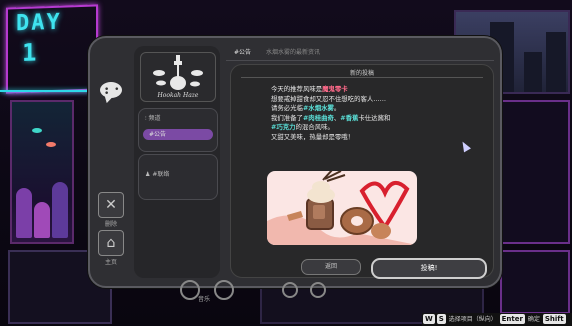  I want to click on post-line: 今天的推荐风味是魔鬼零卡, so click(361, 90).